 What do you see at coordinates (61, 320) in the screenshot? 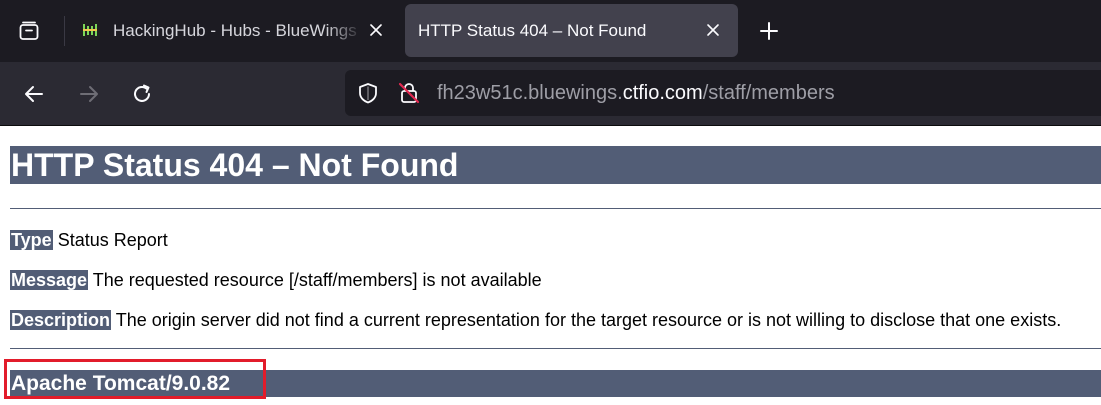
I see `description-label: Description` at bounding box center [61, 320].